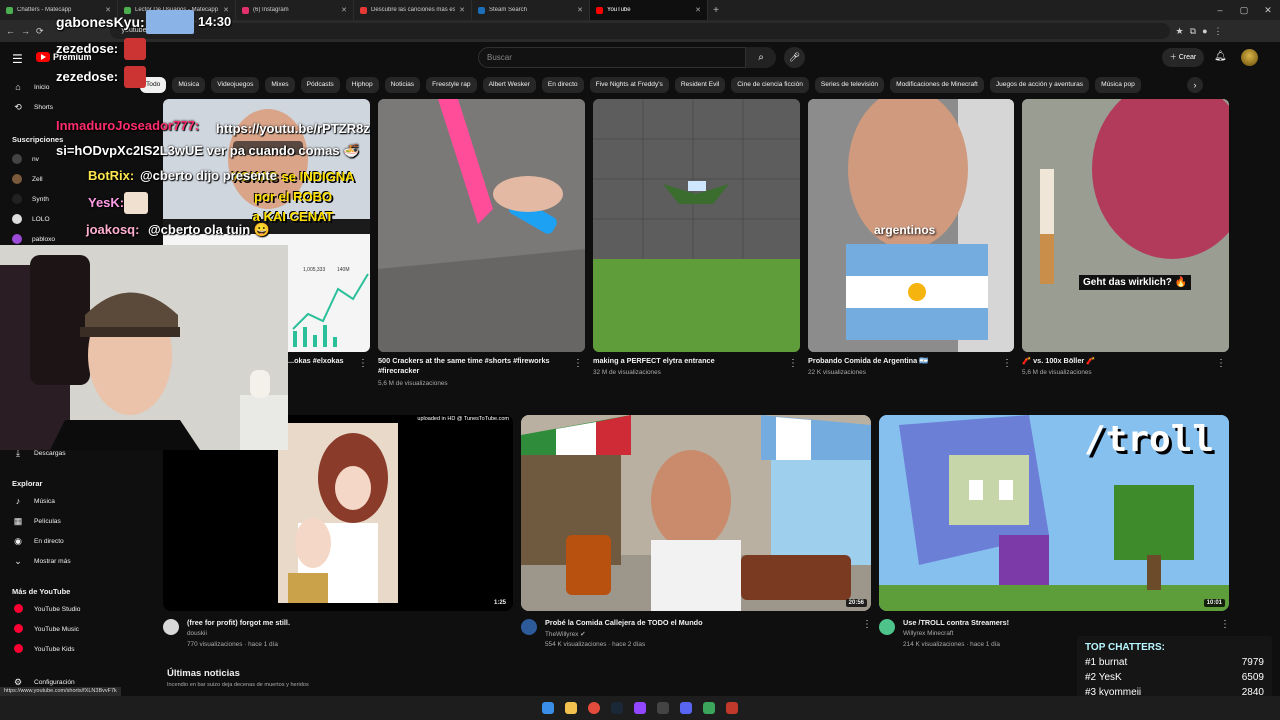 The height and width of the screenshot is (720, 1280). What do you see at coordinates (1218, 31) in the screenshot?
I see `menu-dots-icon: ⋮` at bounding box center [1218, 31].